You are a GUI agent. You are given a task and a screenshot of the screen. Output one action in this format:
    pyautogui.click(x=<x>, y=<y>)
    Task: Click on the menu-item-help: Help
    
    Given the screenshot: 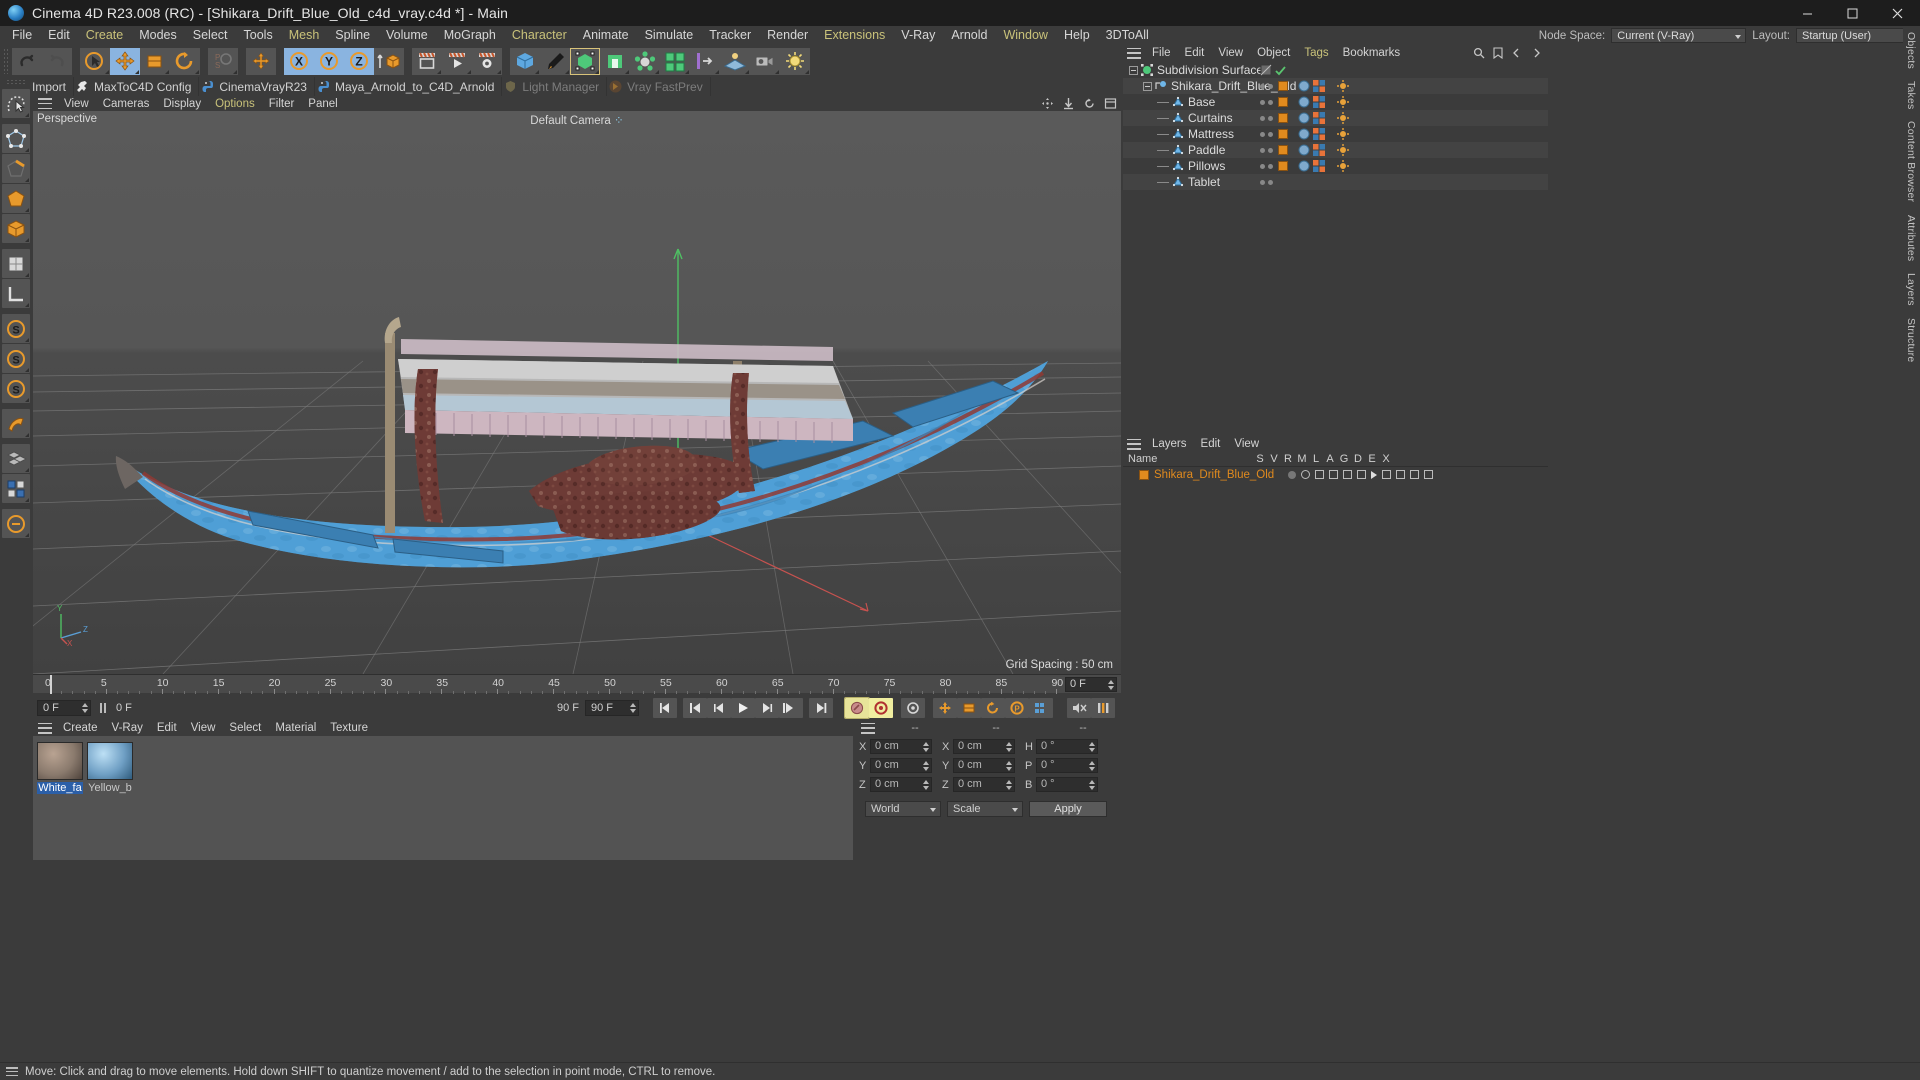 What is the action you would take?
    pyautogui.click(x=1077, y=35)
    